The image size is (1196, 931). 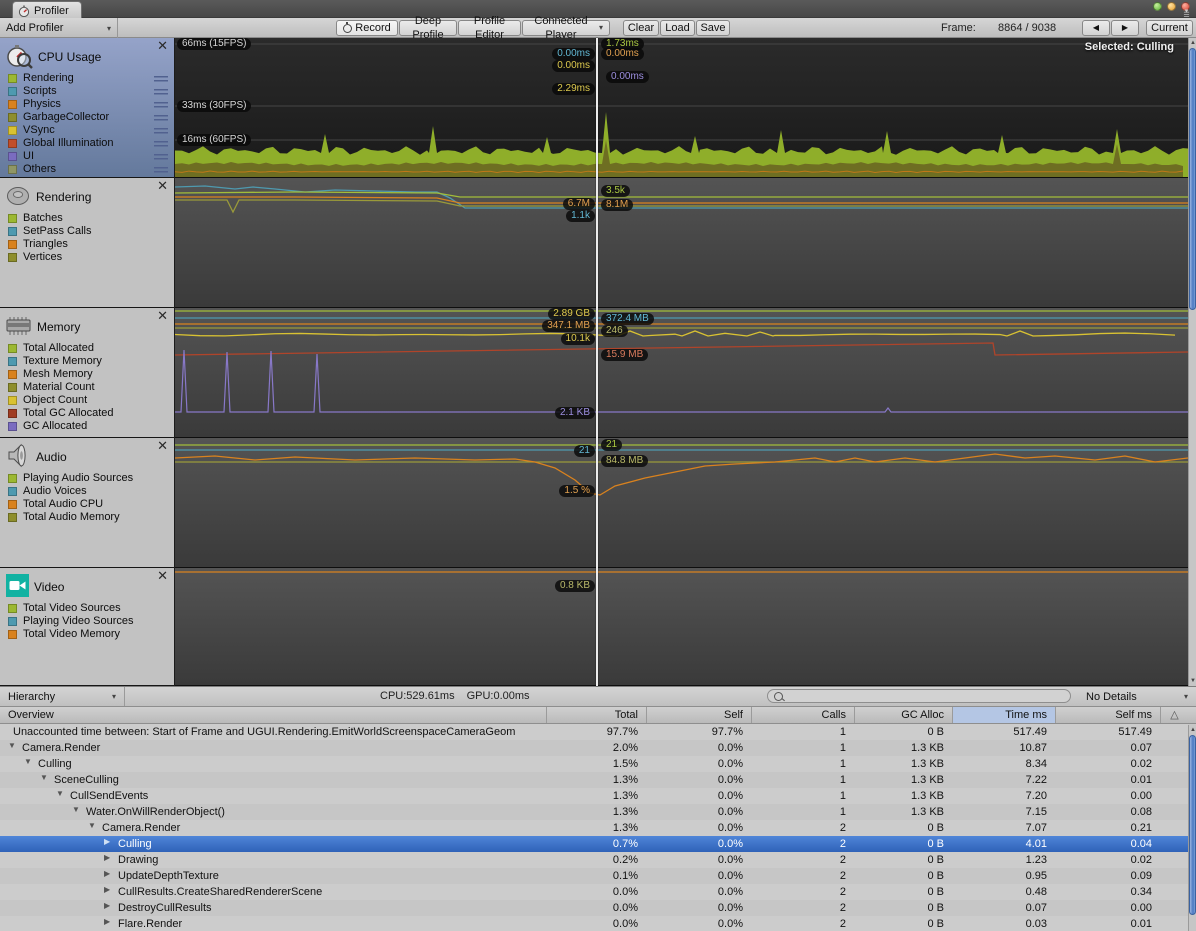 What do you see at coordinates (698, 715) in the screenshot?
I see `column-header-self: Self` at bounding box center [698, 715].